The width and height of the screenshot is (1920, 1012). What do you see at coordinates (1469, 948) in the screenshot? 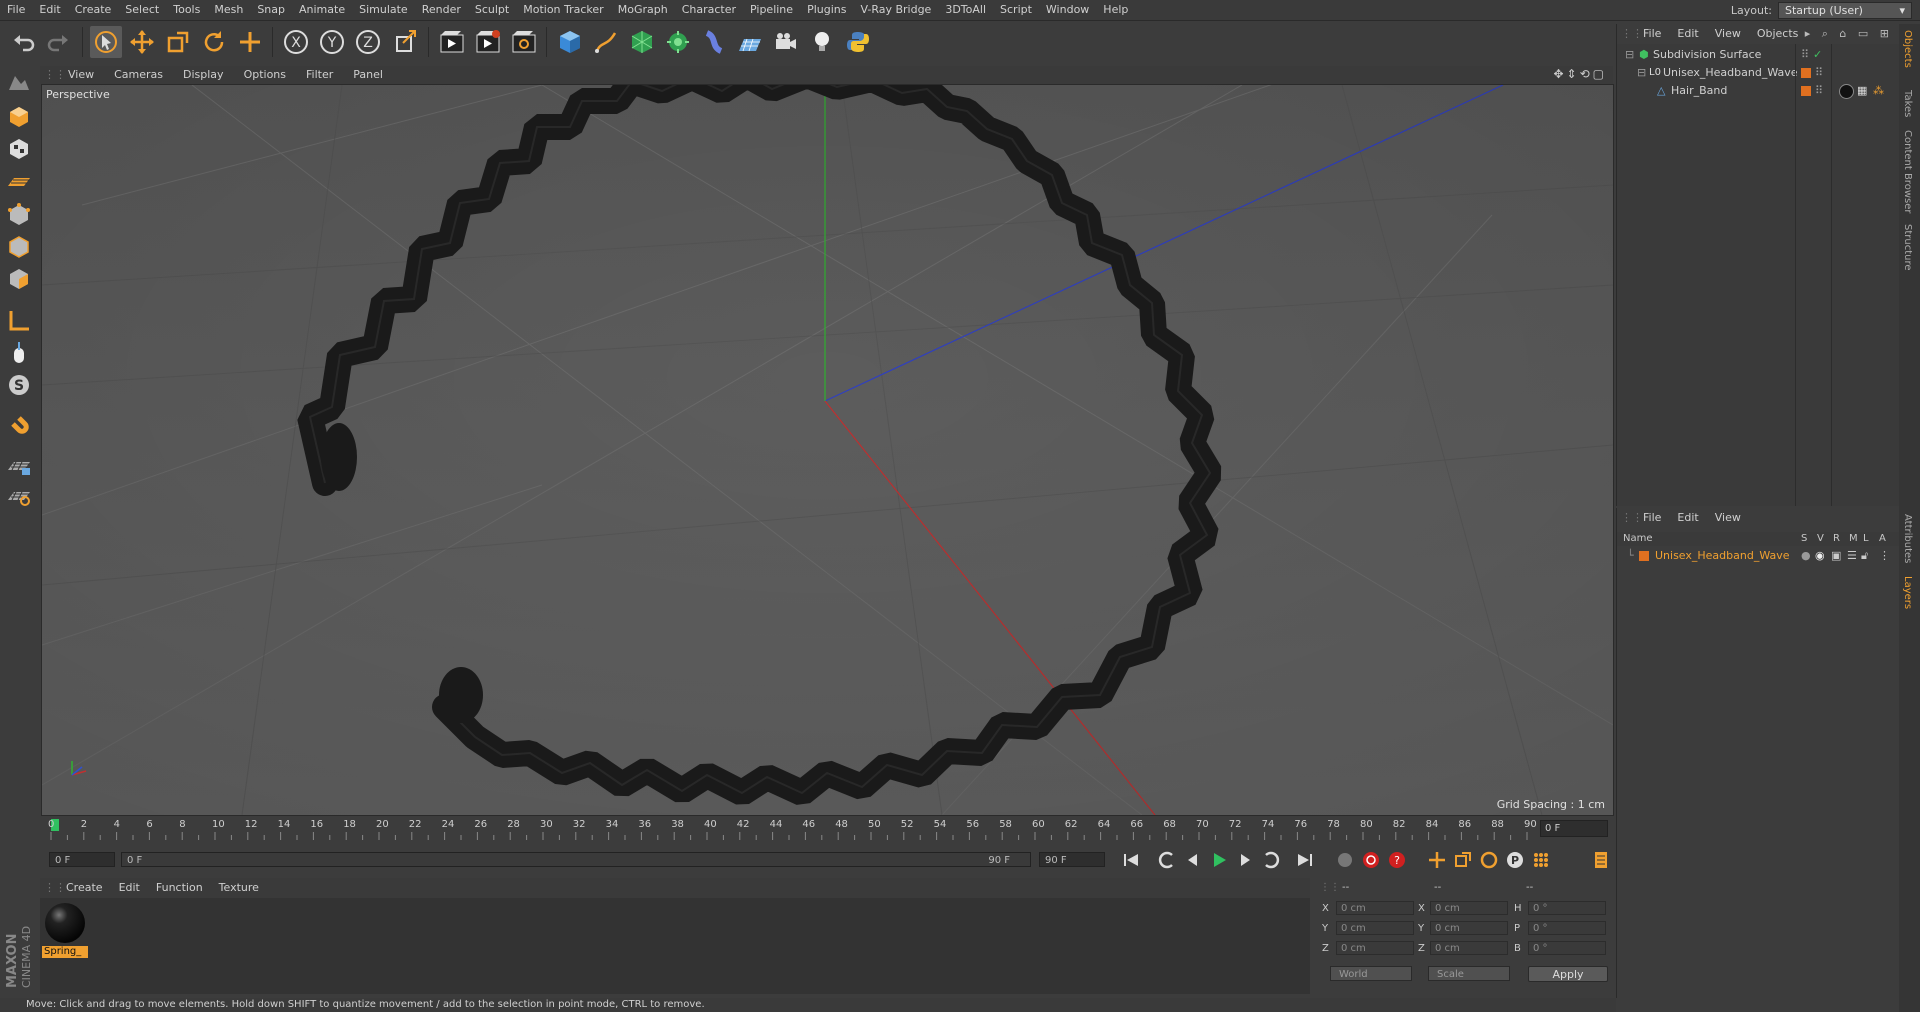
I see `size-z-field: 0 cm` at bounding box center [1469, 948].